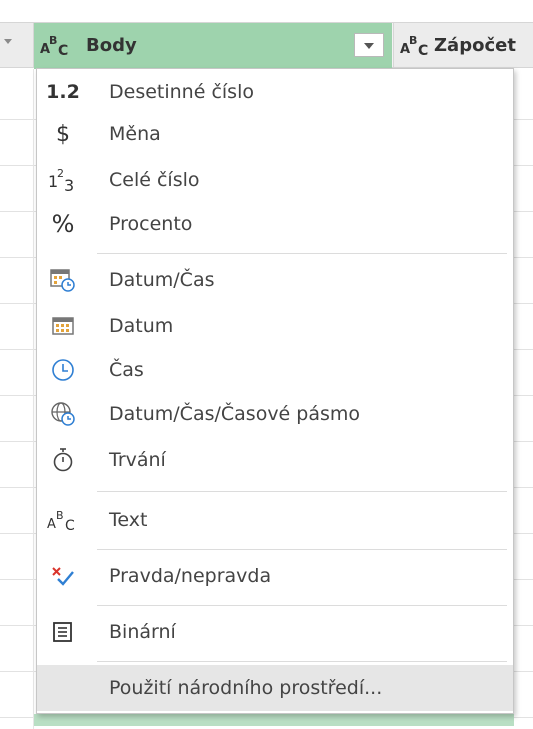 Image resolution: width=533 pixels, height=729 pixels. What do you see at coordinates (275, 180) in the screenshot?
I see `menu-item-whole-number: 1 2 3 Celé číslo` at bounding box center [275, 180].